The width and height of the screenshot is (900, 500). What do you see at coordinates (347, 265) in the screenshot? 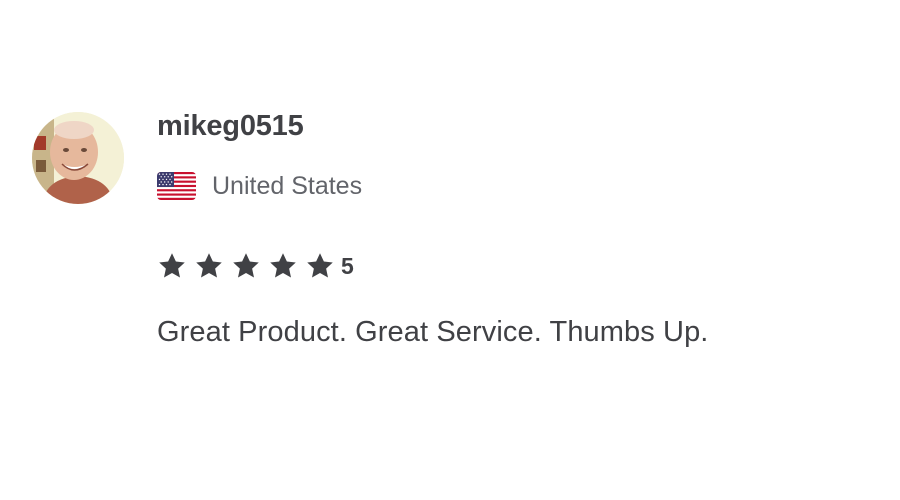
I see `rating-value: 5` at bounding box center [347, 265].